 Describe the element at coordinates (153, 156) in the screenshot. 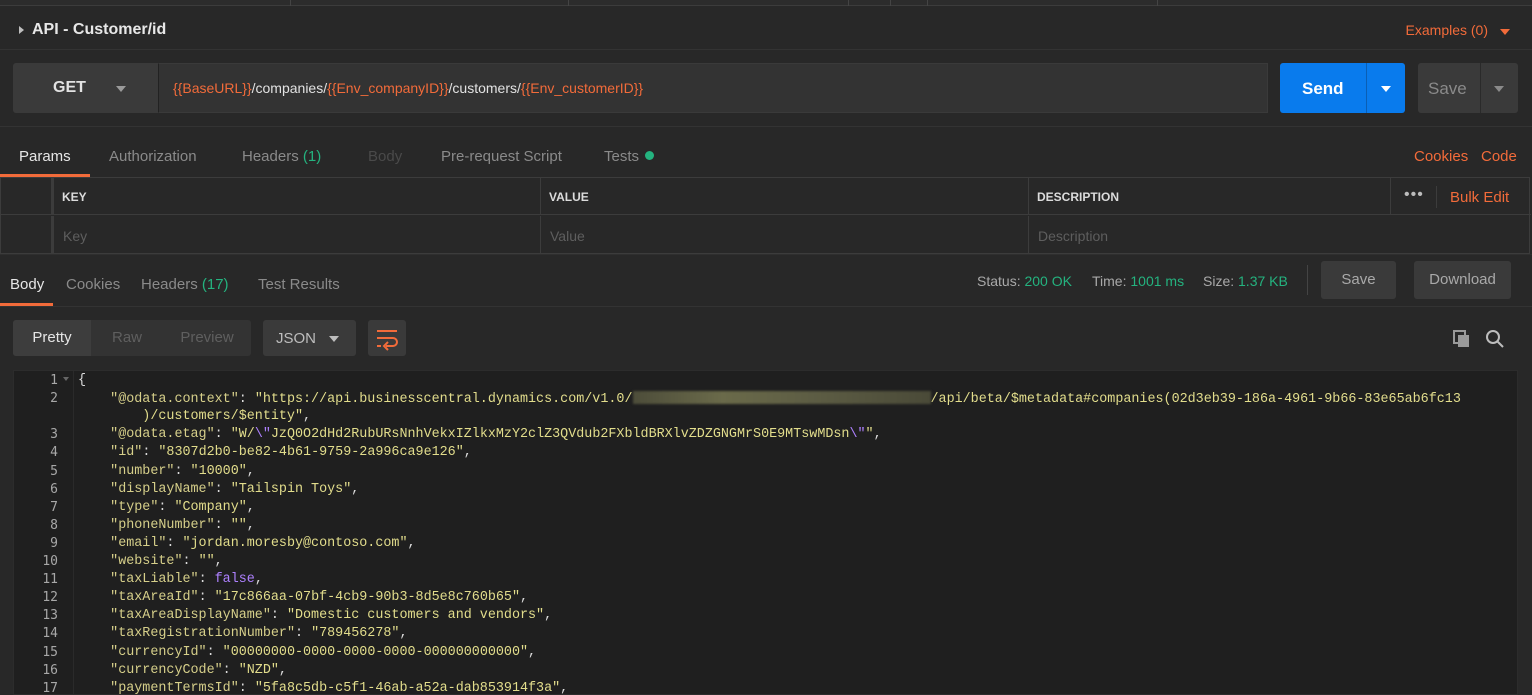

I see `tab-authorization: Authorization` at that location.